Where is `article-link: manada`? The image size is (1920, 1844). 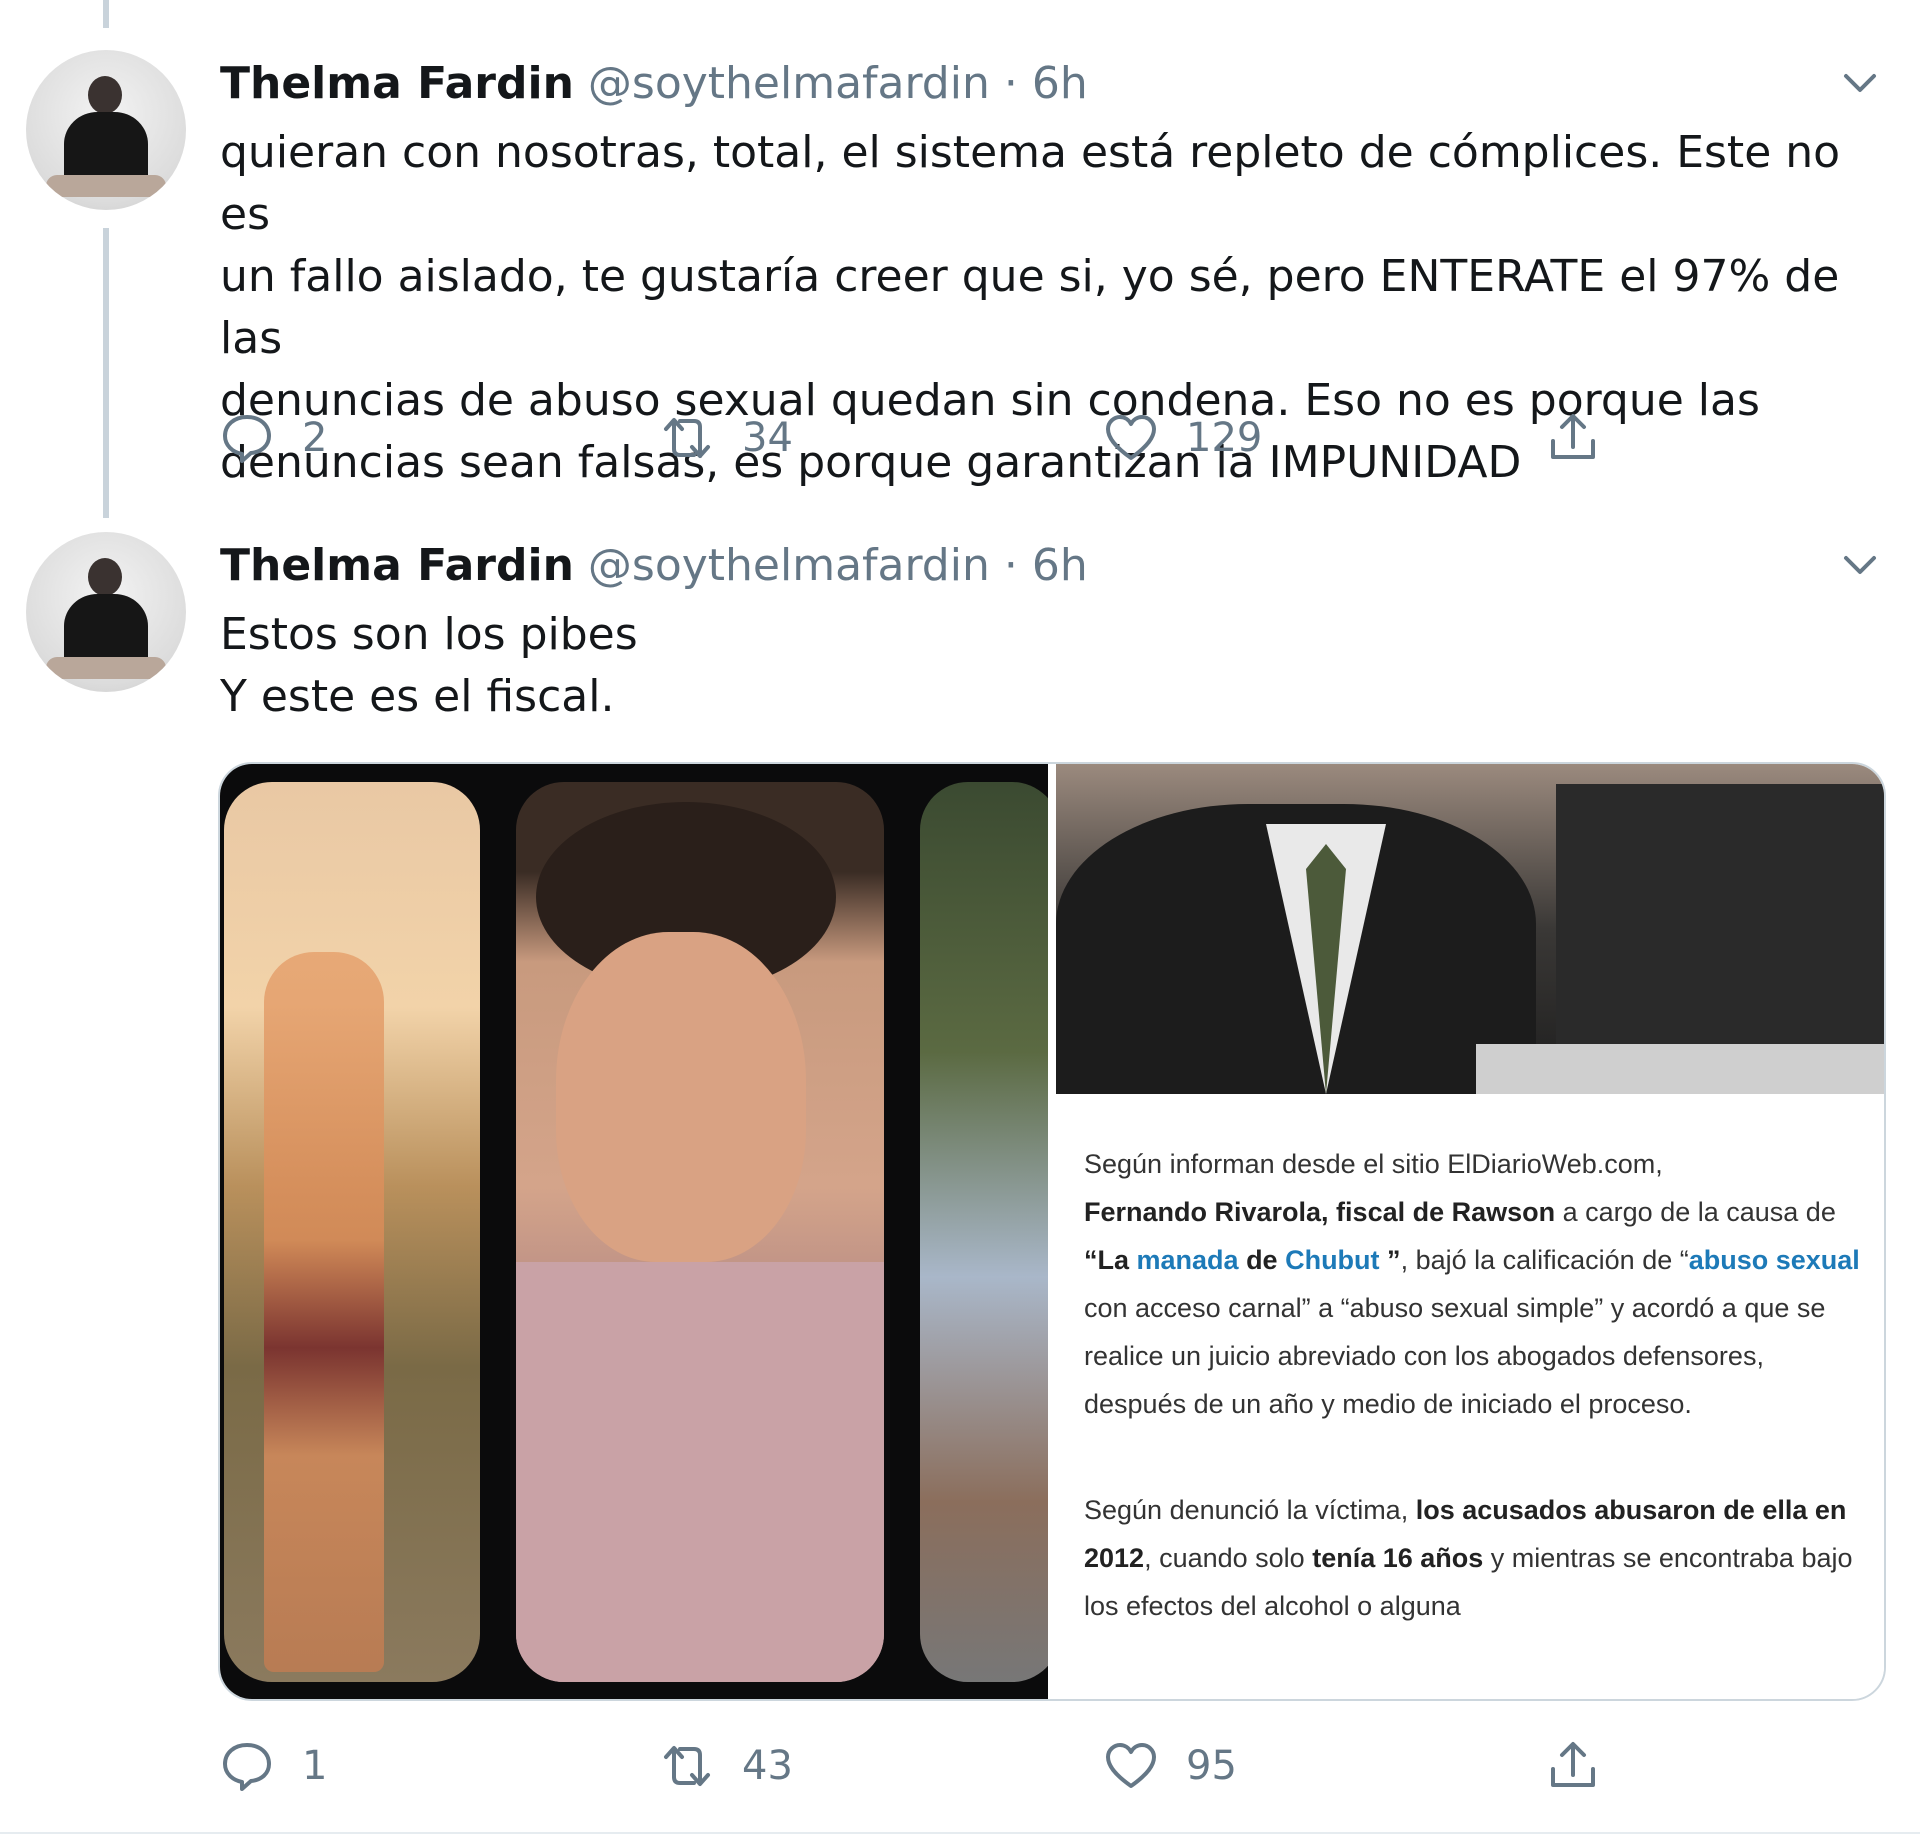 article-link: manada is located at coordinates (1187, 1260).